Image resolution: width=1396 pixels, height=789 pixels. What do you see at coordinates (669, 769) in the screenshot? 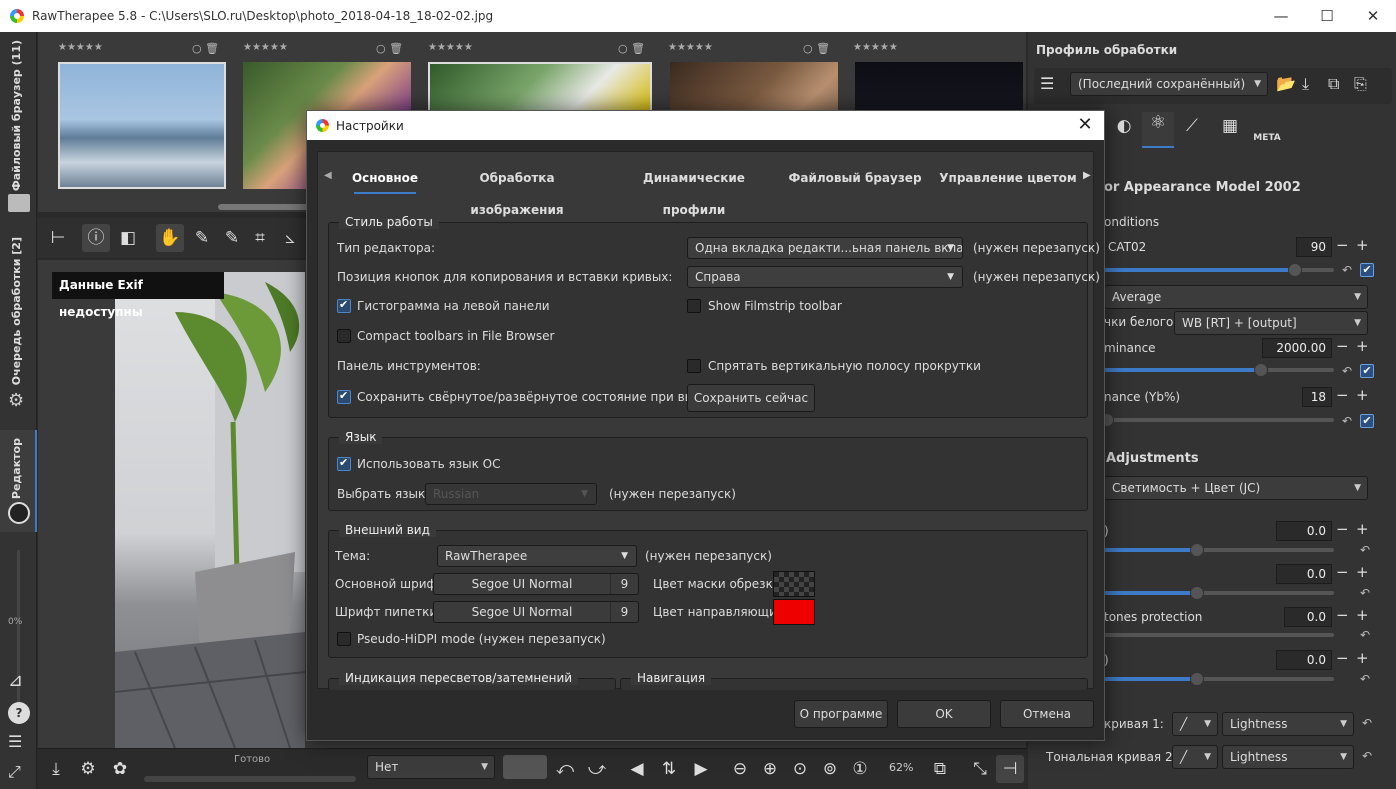
I see `flip-vertical-icon: ⇅` at bounding box center [669, 769].